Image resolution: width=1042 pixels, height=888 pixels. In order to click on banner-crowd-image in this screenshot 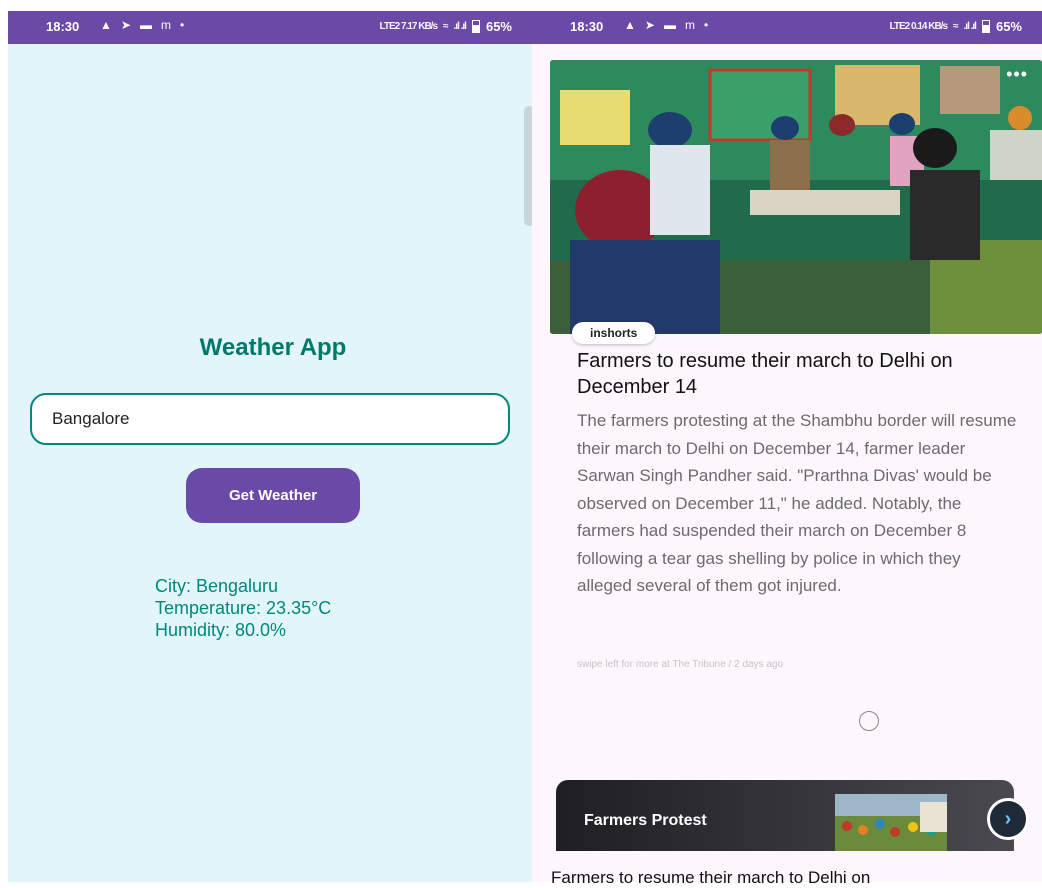, I will do `click(891, 822)`.